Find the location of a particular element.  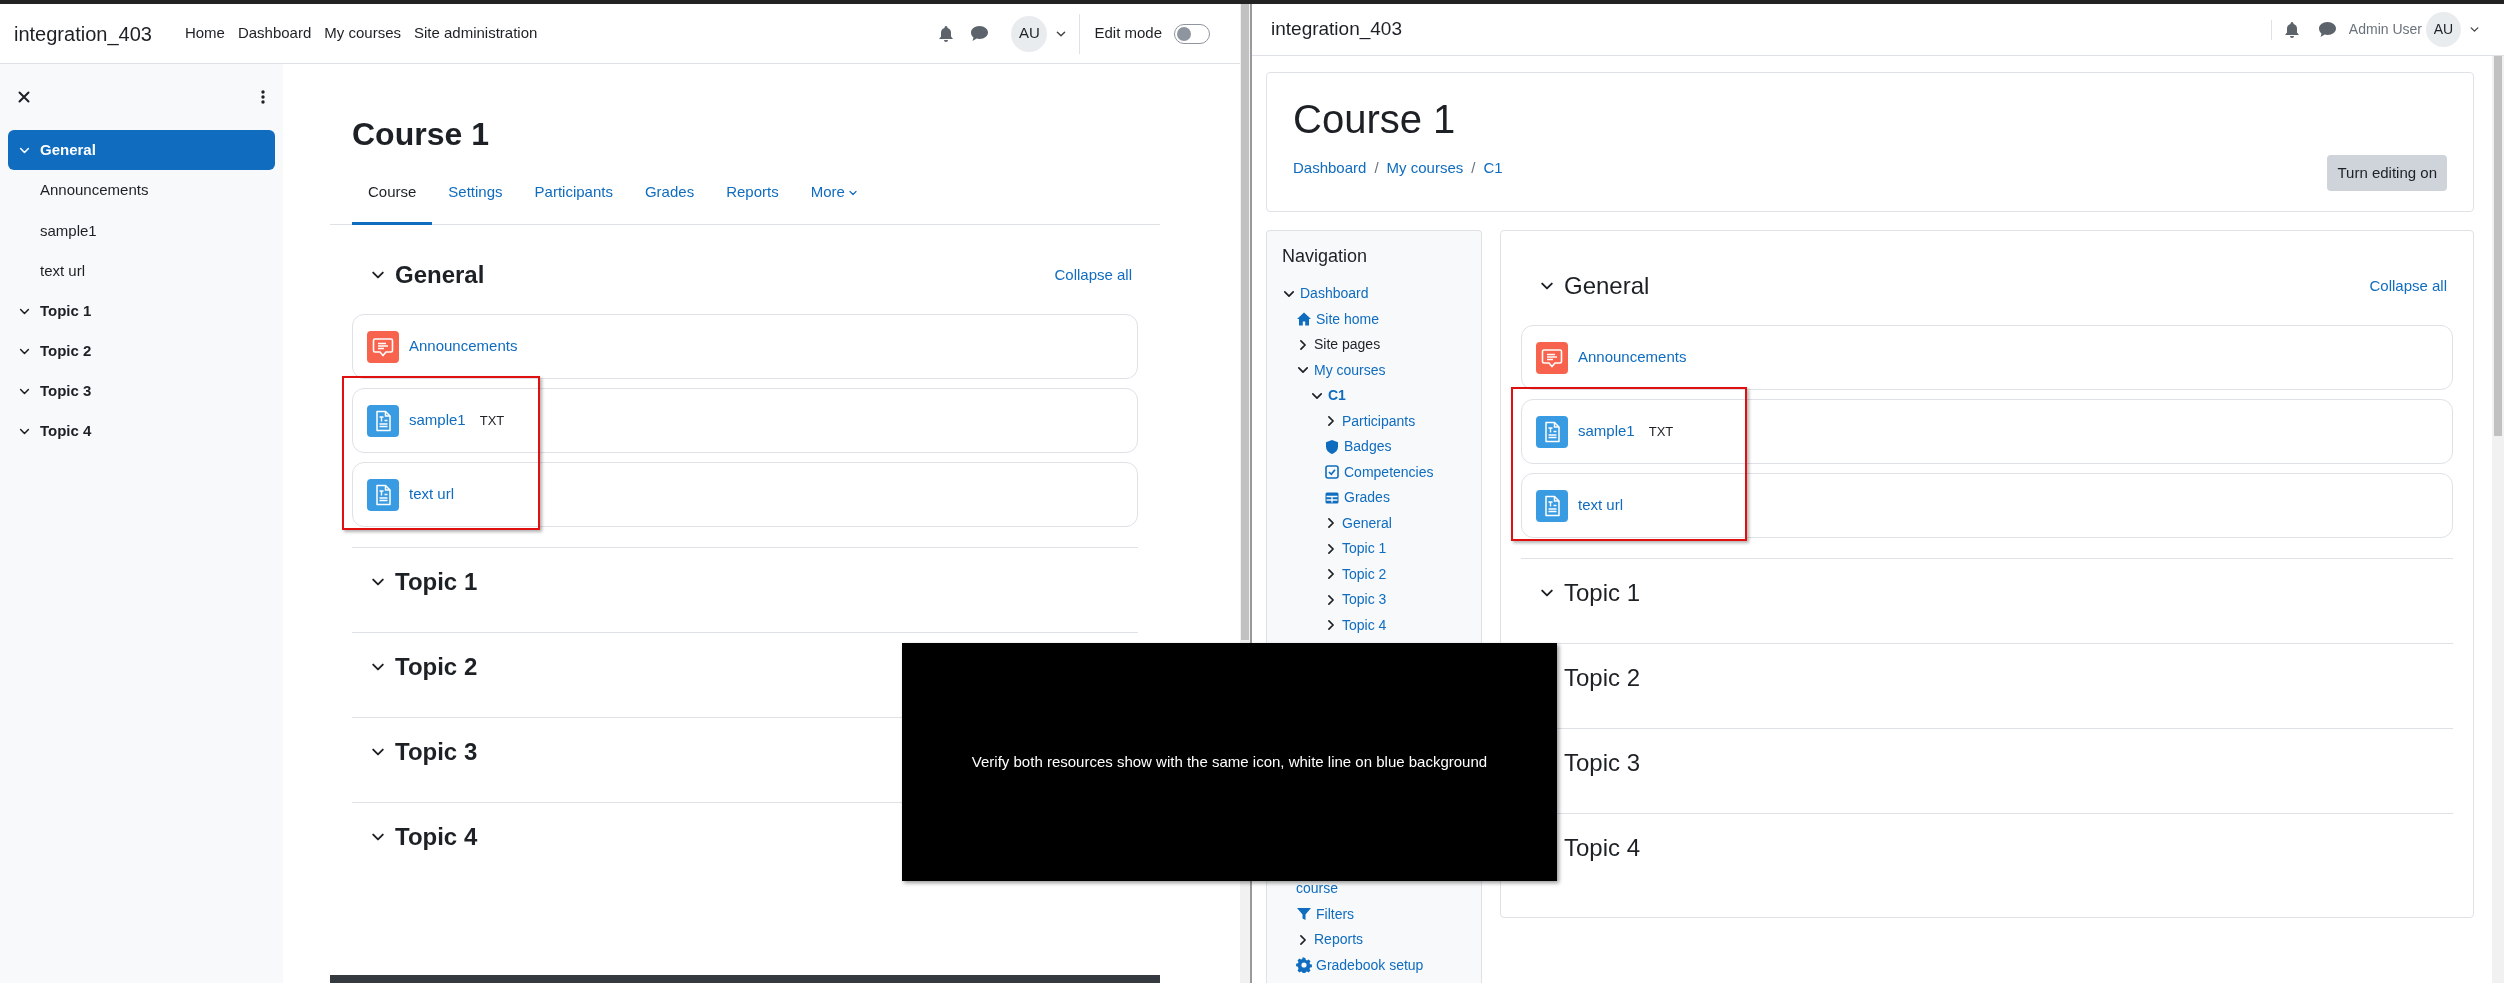

navigation-item: My courses is located at coordinates (1350, 370).